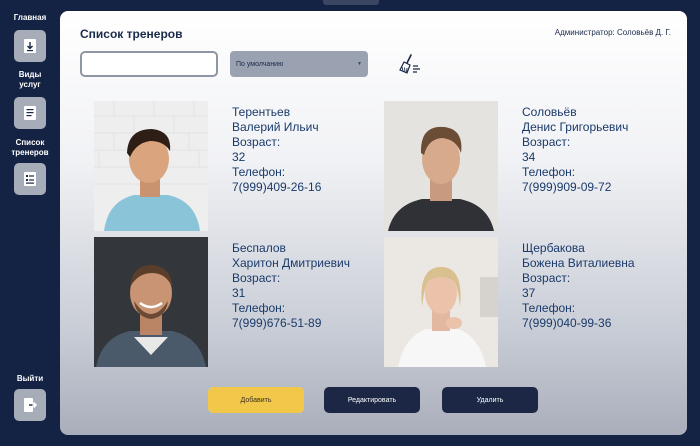  Describe the element at coordinates (553, 248) in the screenshot. I see `trainer-last-name: Щербакова` at that location.